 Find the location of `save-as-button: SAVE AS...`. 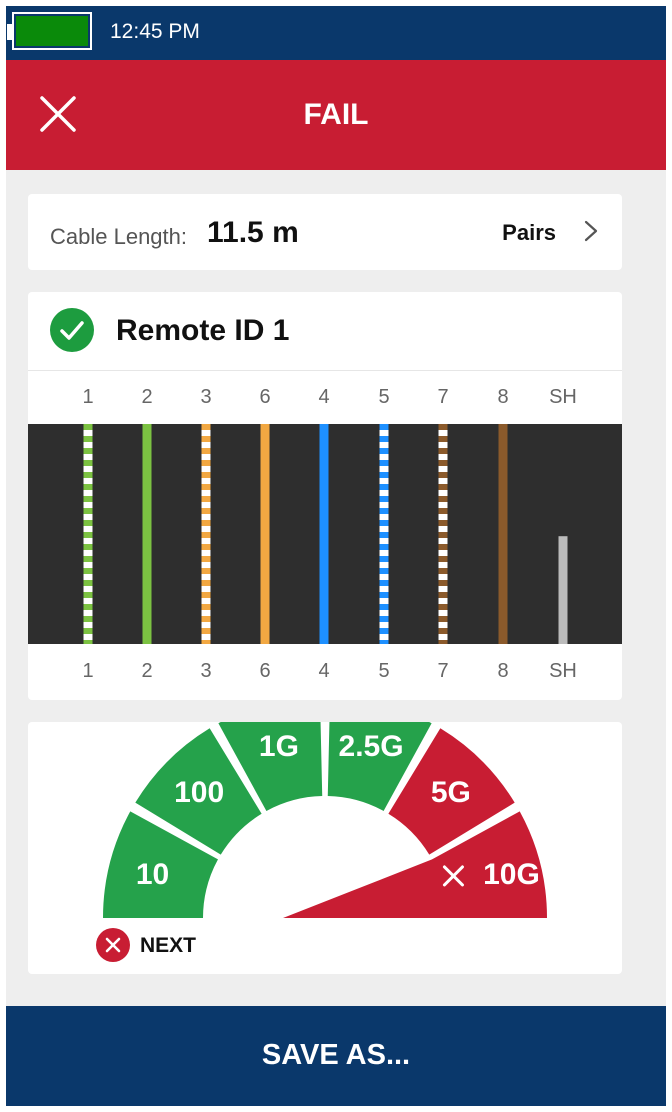

save-as-button: SAVE AS... is located at coordinates (336, 1056).